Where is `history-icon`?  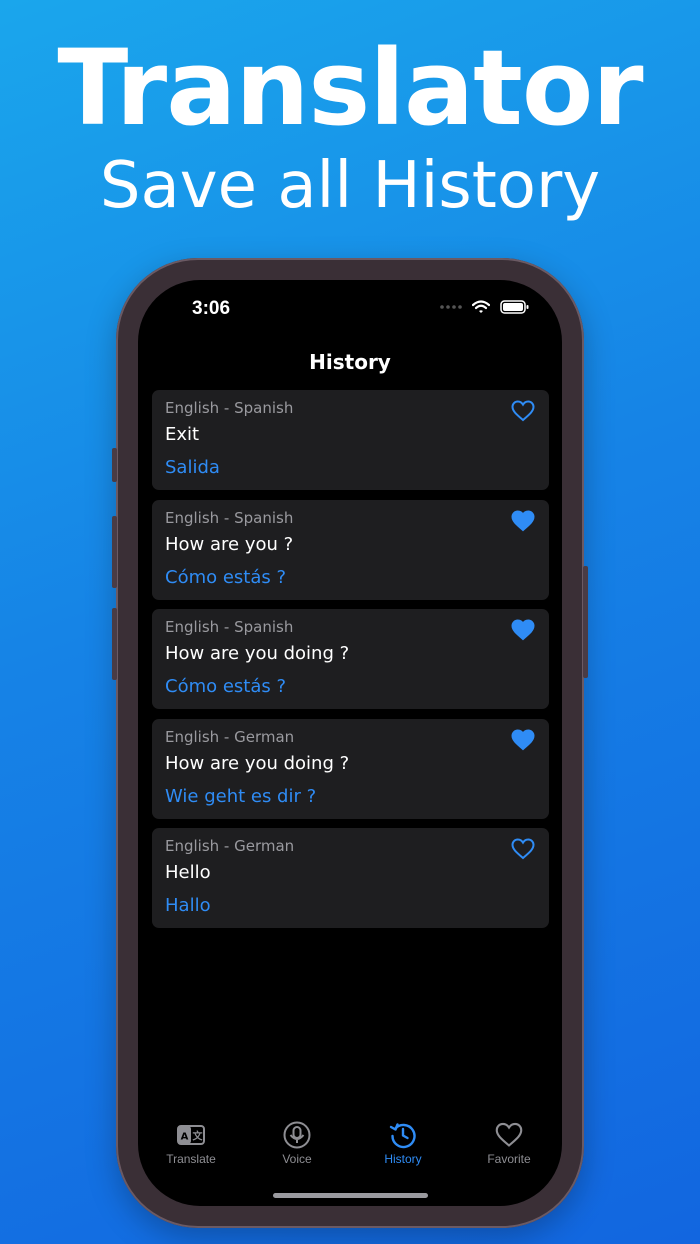
history-icon is located at coordinates (402, 1136).